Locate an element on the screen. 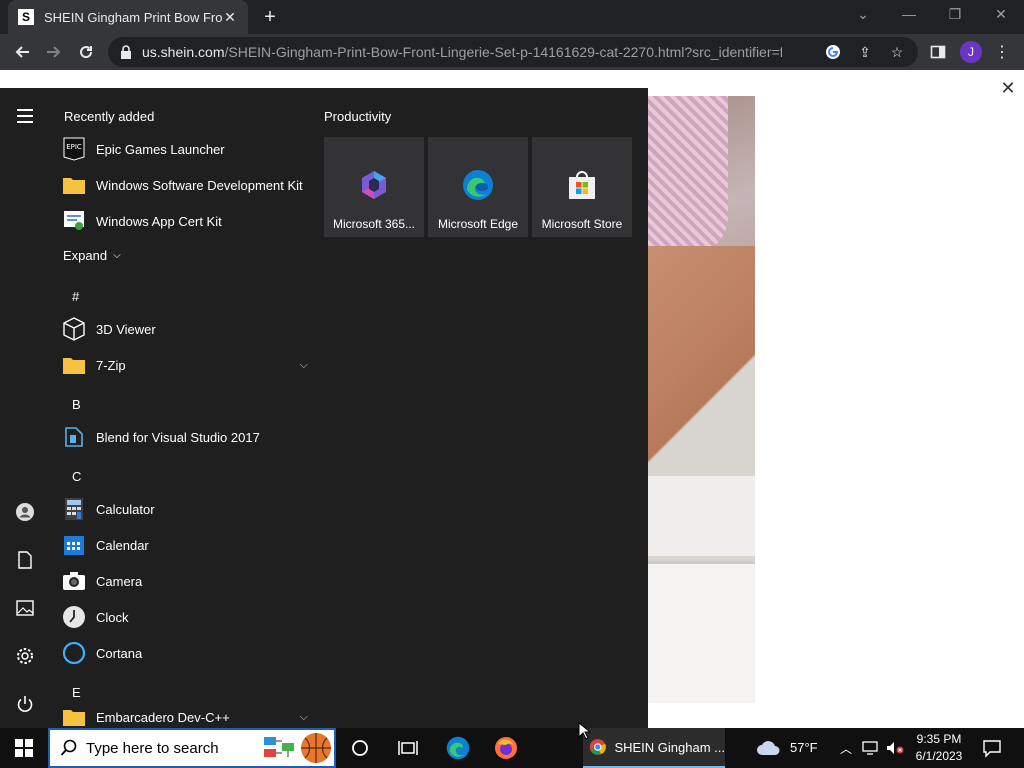 Image resolution: width=1024 pixels, height=768 pixels. notification-center-icon is located at coordinates (992, 748).